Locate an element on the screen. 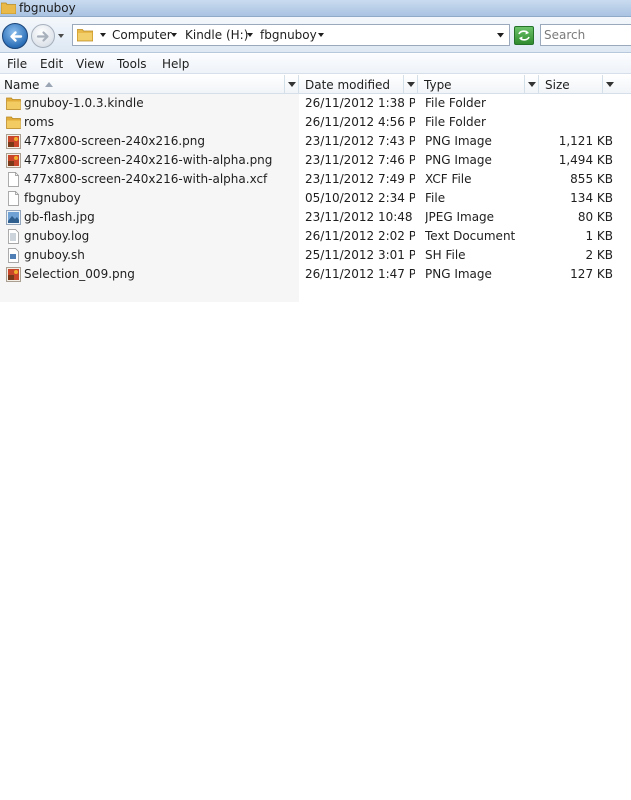 The width and height of the screenshot is (631, 800). recent-pages-dropdown-icon is located at coordinates (61, 36).